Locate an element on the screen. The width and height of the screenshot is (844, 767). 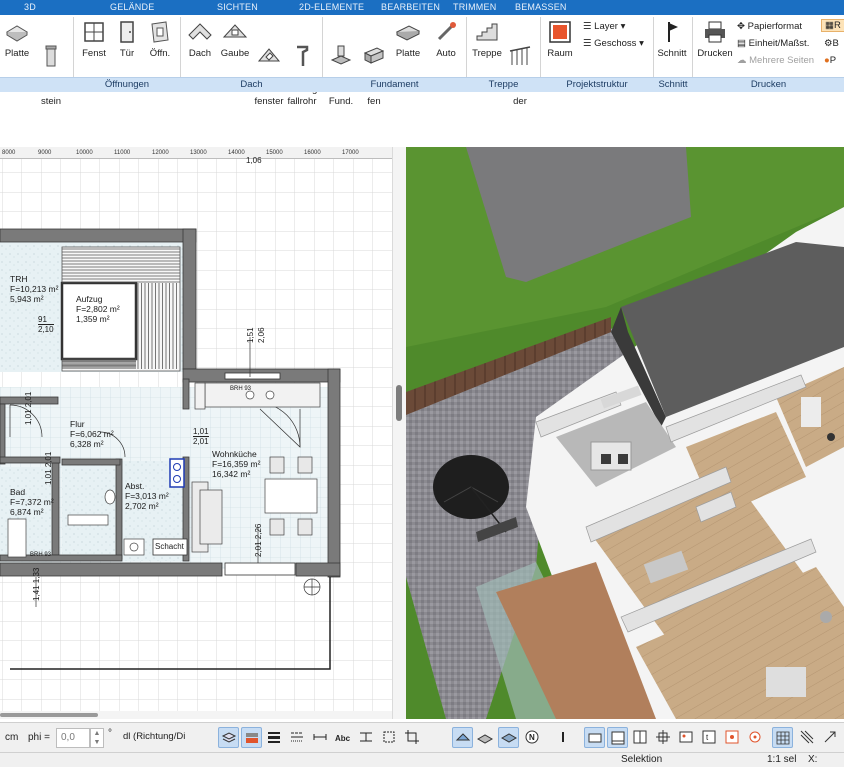
ruler-tick: 15000 is located at coordinates (274, 153).